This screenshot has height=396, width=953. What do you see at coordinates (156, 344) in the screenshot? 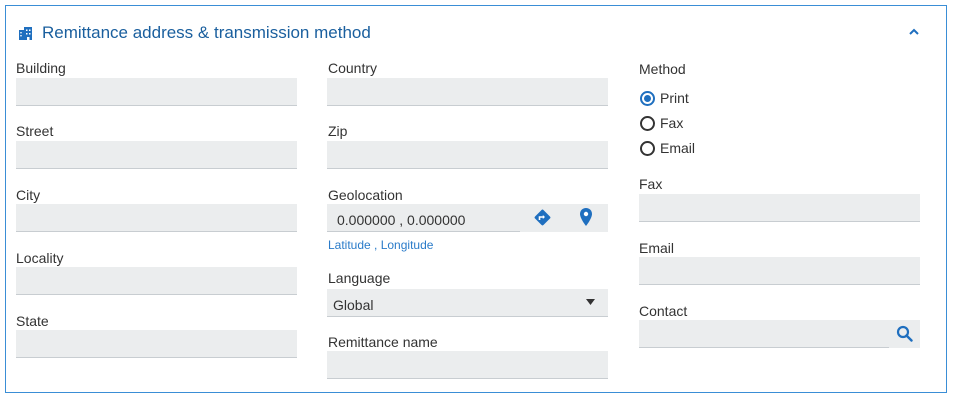
I see `state-input` at bounding box center [156, 344].